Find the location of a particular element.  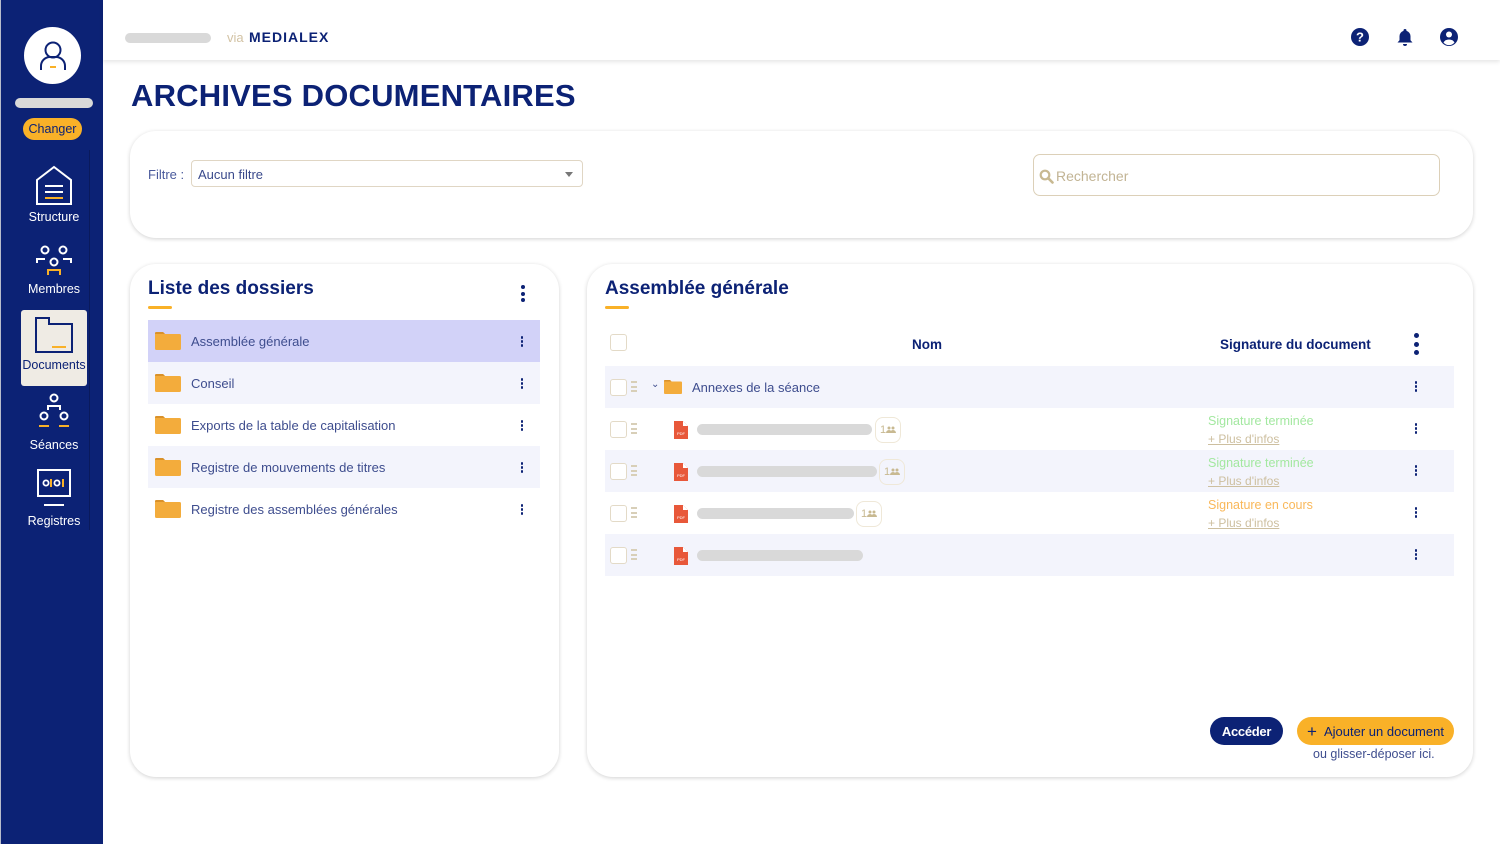

folder-name: Exports de la table de capitalisation is located at coordinates (293, 425).